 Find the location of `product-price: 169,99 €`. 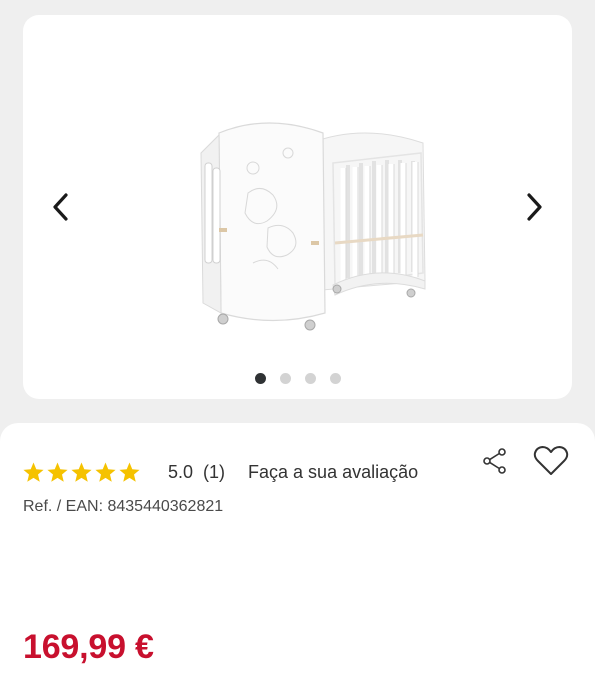

product-price: 169,99 € is located at coordinates (88, 647).